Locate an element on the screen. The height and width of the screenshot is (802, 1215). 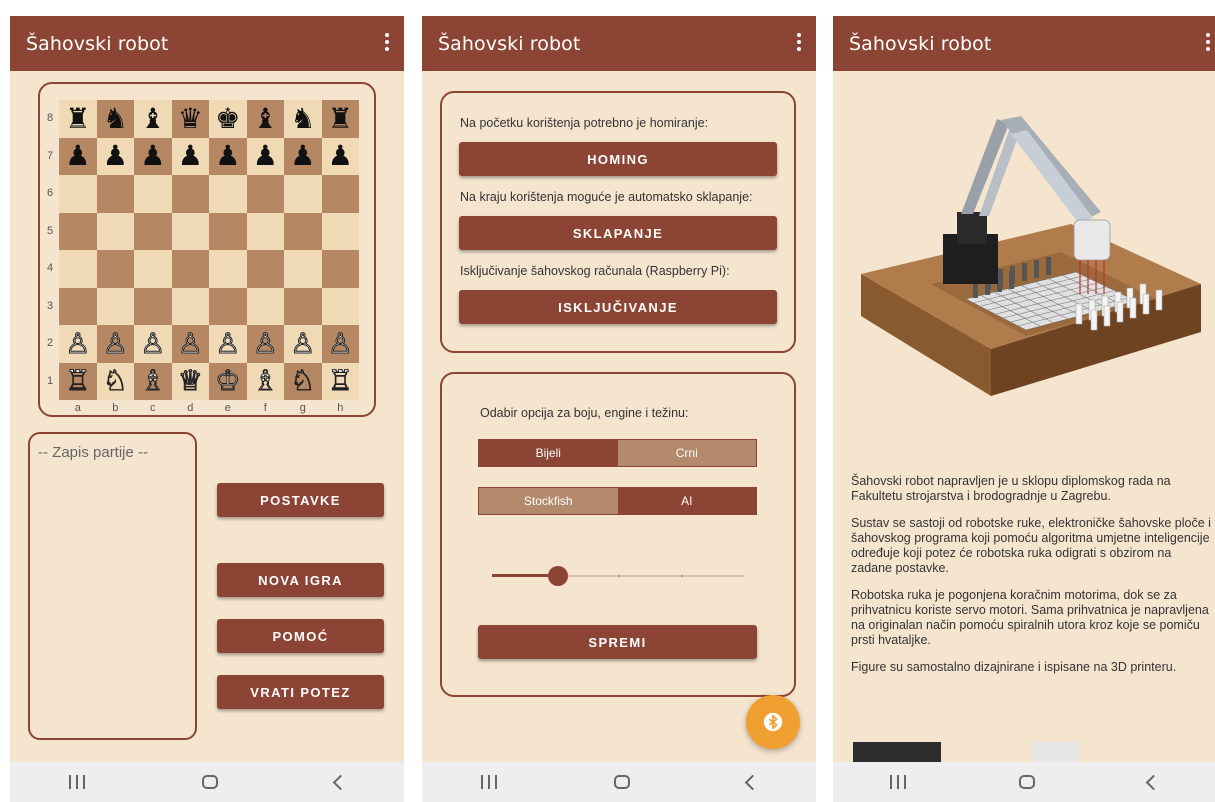
chess-square-g1: ♘ is located at coordinates (303, 381).